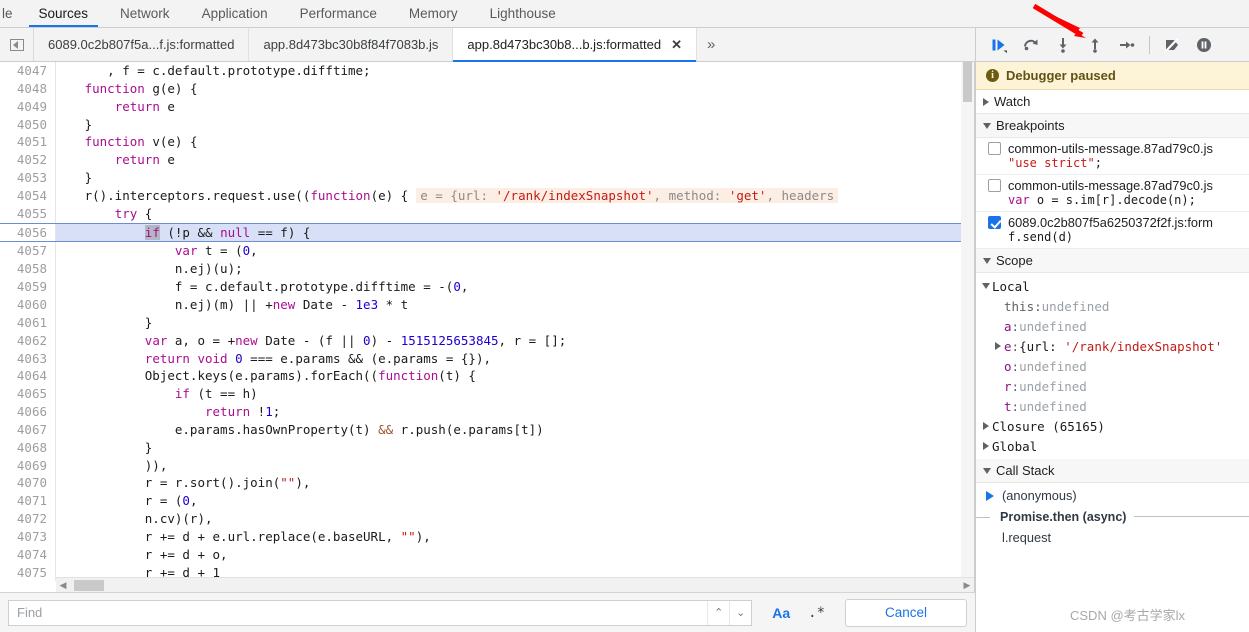 This screenshot has height=632, width=1249. Describe the element at coordinates (145, 13) in the screenshot. I see `panel-tab-network: Network` at that location.